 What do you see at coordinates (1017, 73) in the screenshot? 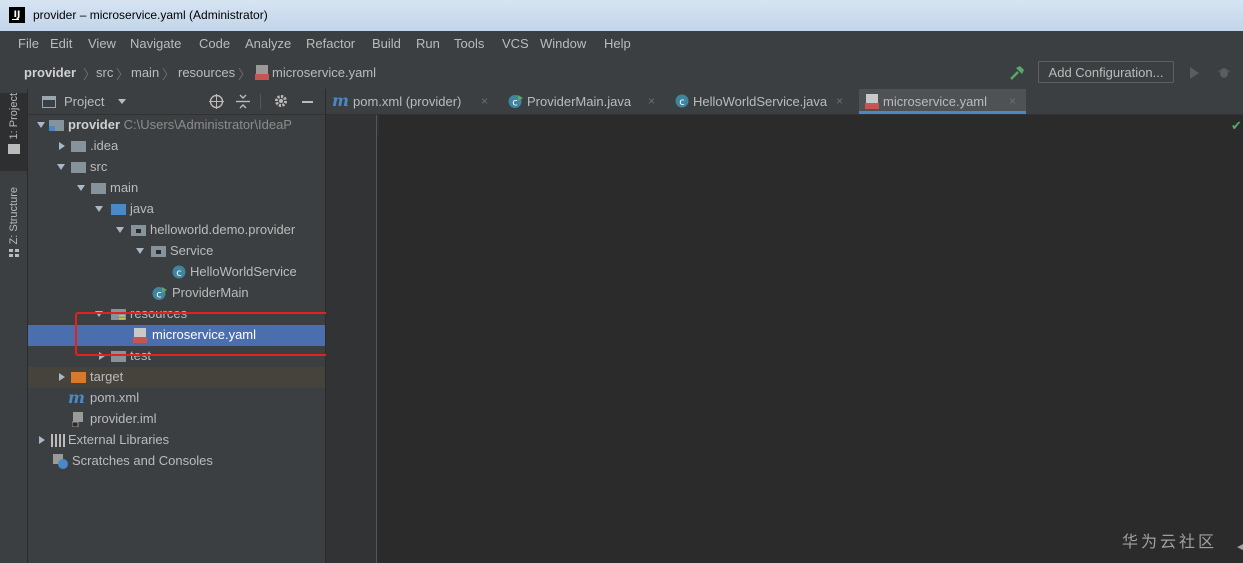
I see `build-hammer-icon` at bounding box center [1017, 73].